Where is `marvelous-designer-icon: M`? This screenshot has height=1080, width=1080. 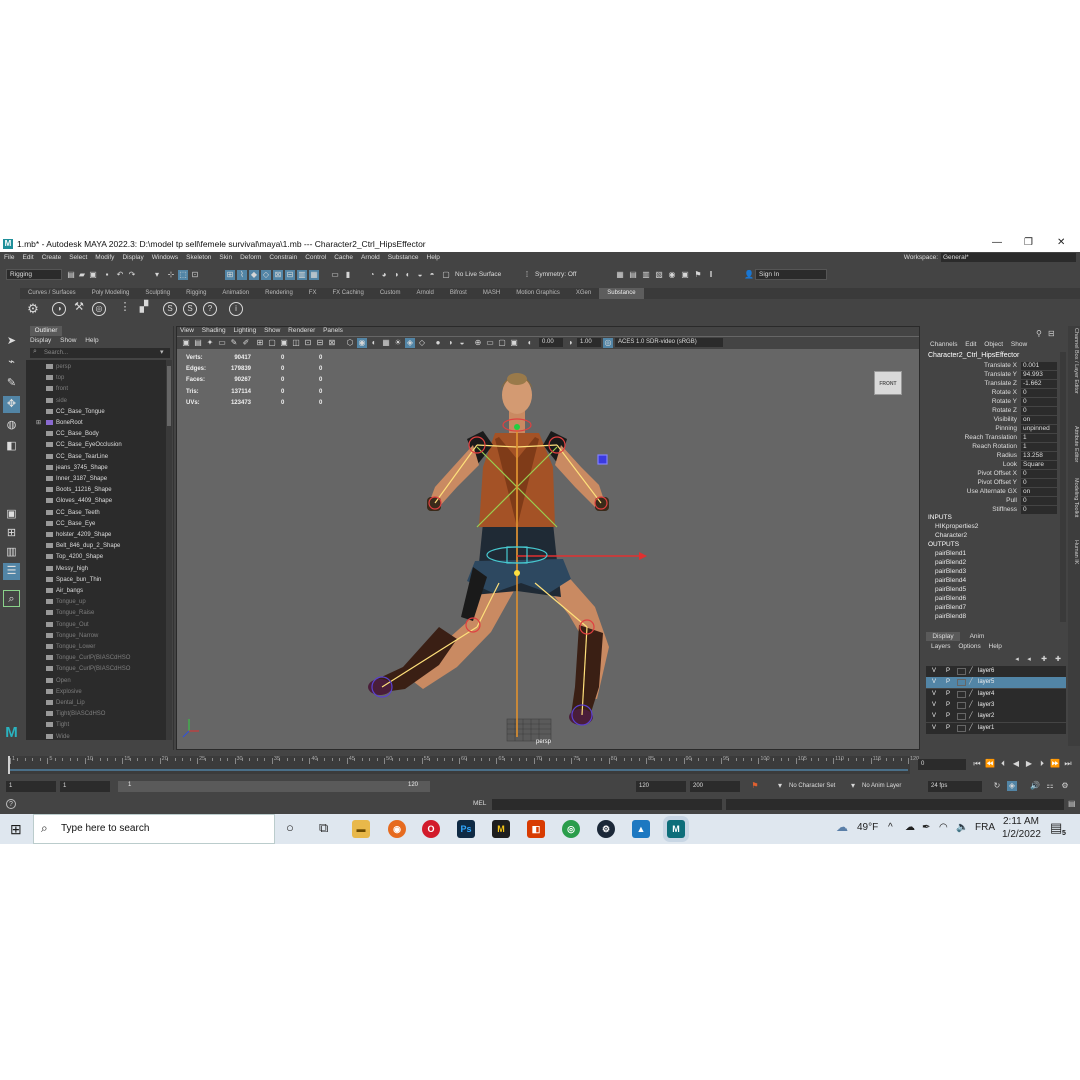
marvelous-designer-icon: M is located at coordinates (501, 829).